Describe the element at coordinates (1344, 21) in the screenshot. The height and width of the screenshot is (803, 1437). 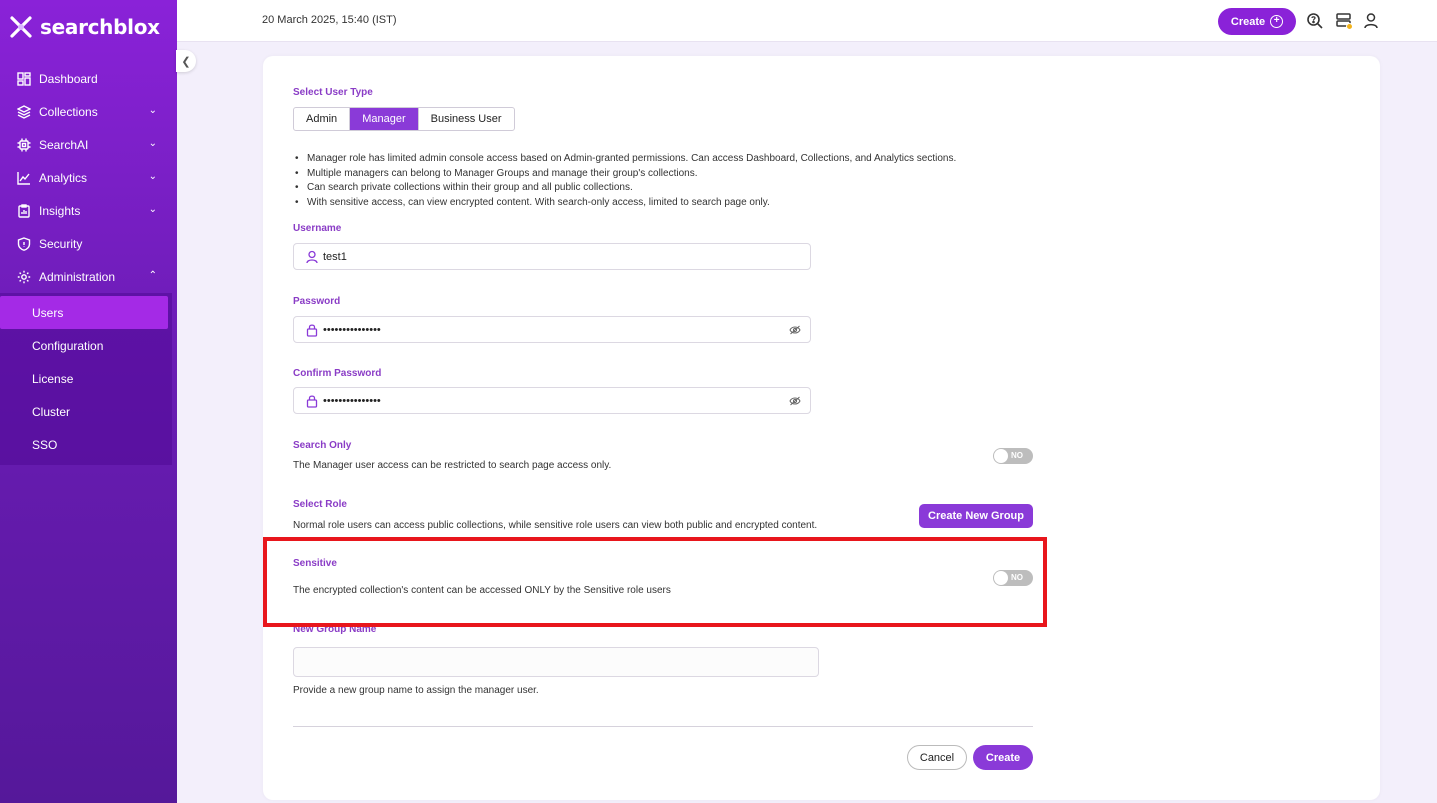
I see `server-status-icon` at that location.